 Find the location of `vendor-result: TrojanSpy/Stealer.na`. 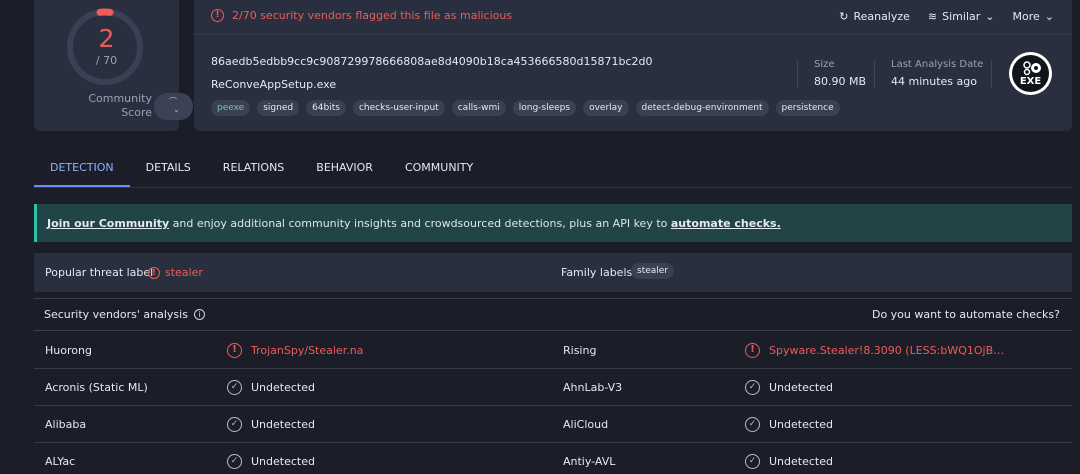

vendor-result: TrojanSpy/Stealer.na is located at coordinates (307, 350).